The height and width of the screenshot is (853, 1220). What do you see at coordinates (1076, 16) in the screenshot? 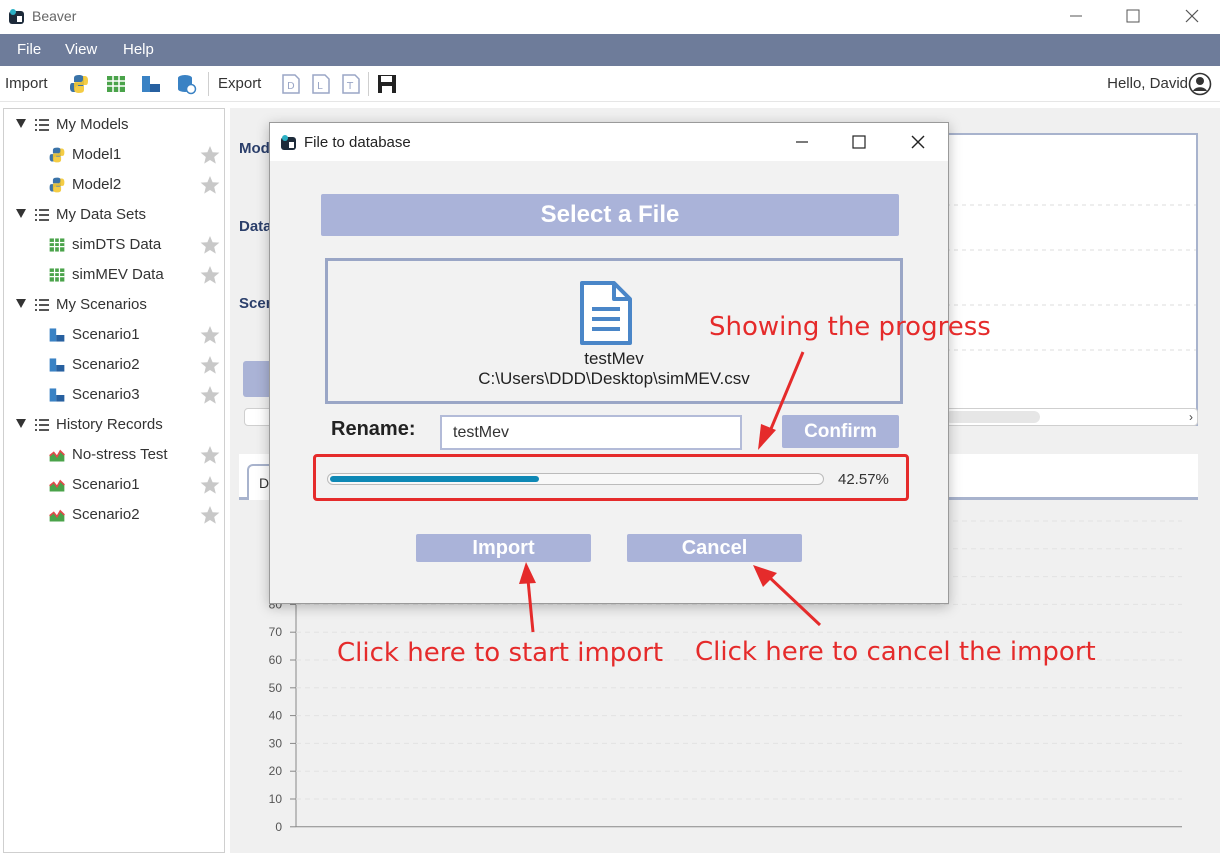
I see `minimize-icon` at bounding box center [1076, 16].